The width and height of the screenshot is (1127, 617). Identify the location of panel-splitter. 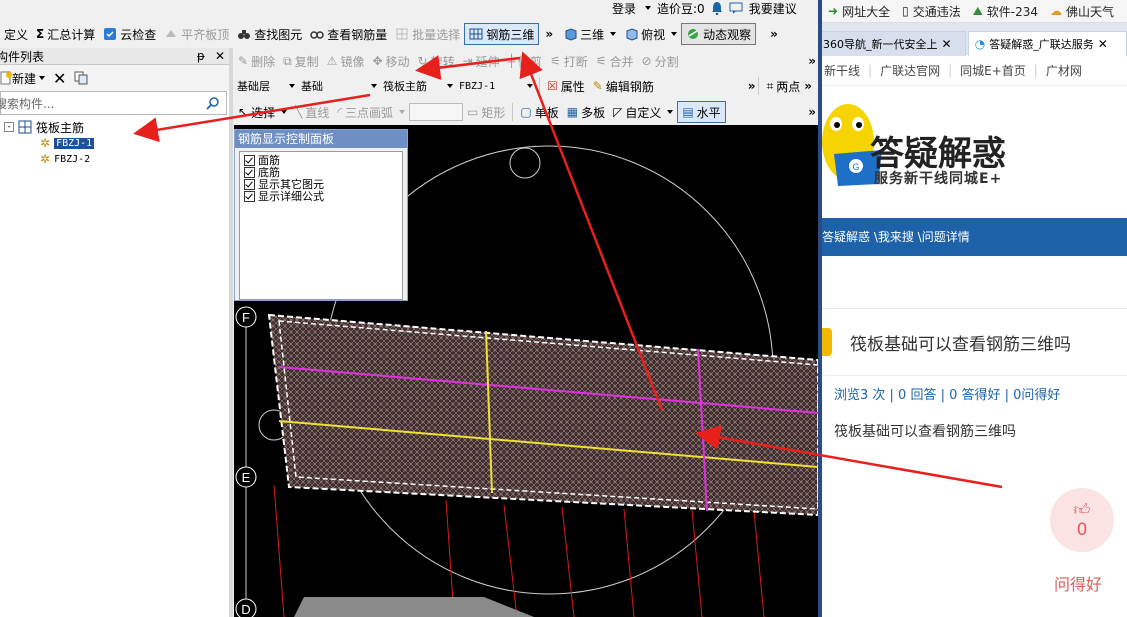
(231, 332).